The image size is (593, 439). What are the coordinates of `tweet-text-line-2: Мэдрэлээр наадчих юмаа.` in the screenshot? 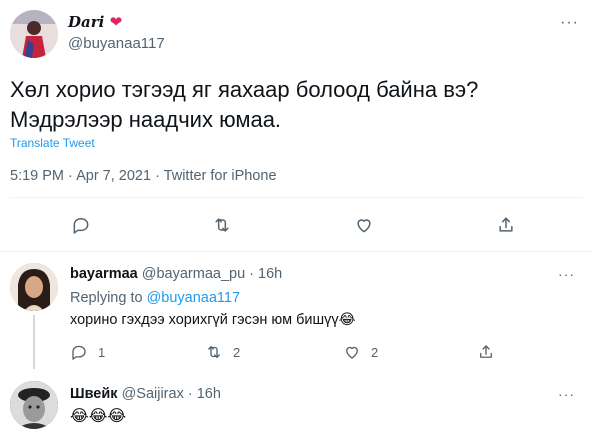 It's located at (146, 119).